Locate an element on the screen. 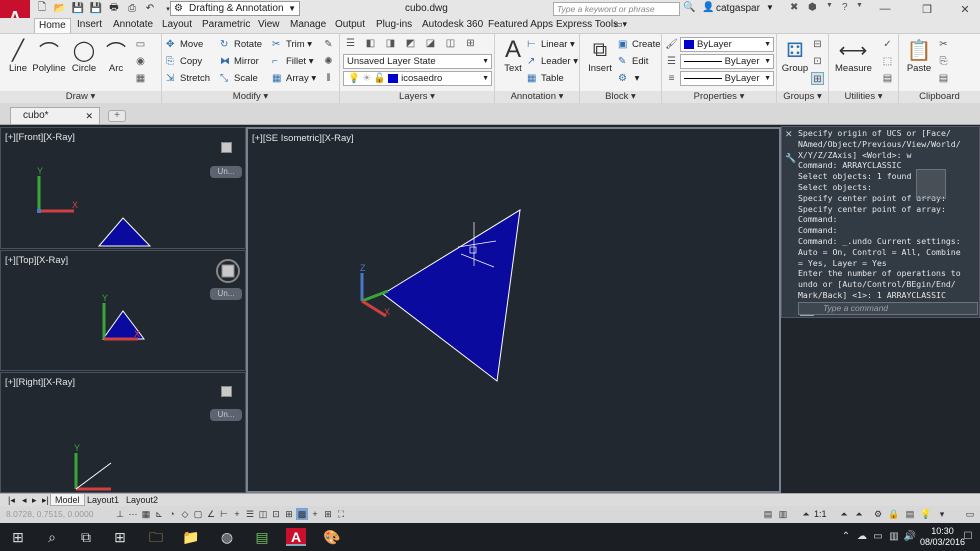 The image size is (980, 551). file-explorer-icon: 📁 is located at coordinates (191, 537).